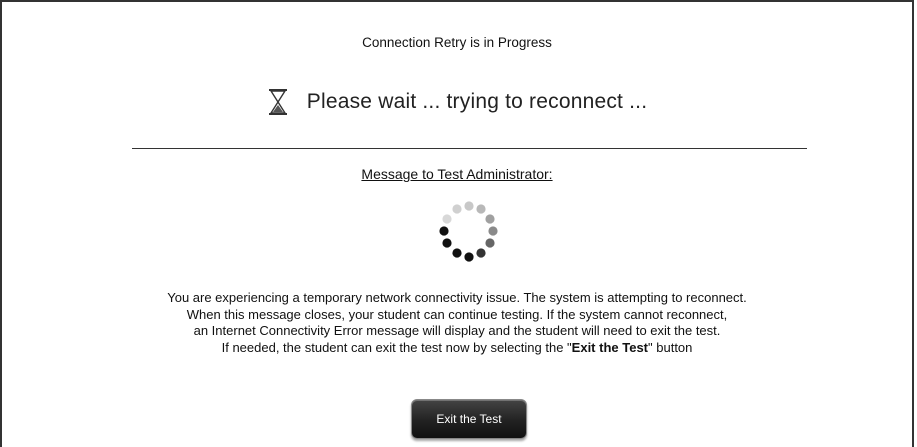 The width and height of the screenshot is (917, 447). Describe the element at coordinates (469, 148) in the screenshot. I see `divider` at that location.